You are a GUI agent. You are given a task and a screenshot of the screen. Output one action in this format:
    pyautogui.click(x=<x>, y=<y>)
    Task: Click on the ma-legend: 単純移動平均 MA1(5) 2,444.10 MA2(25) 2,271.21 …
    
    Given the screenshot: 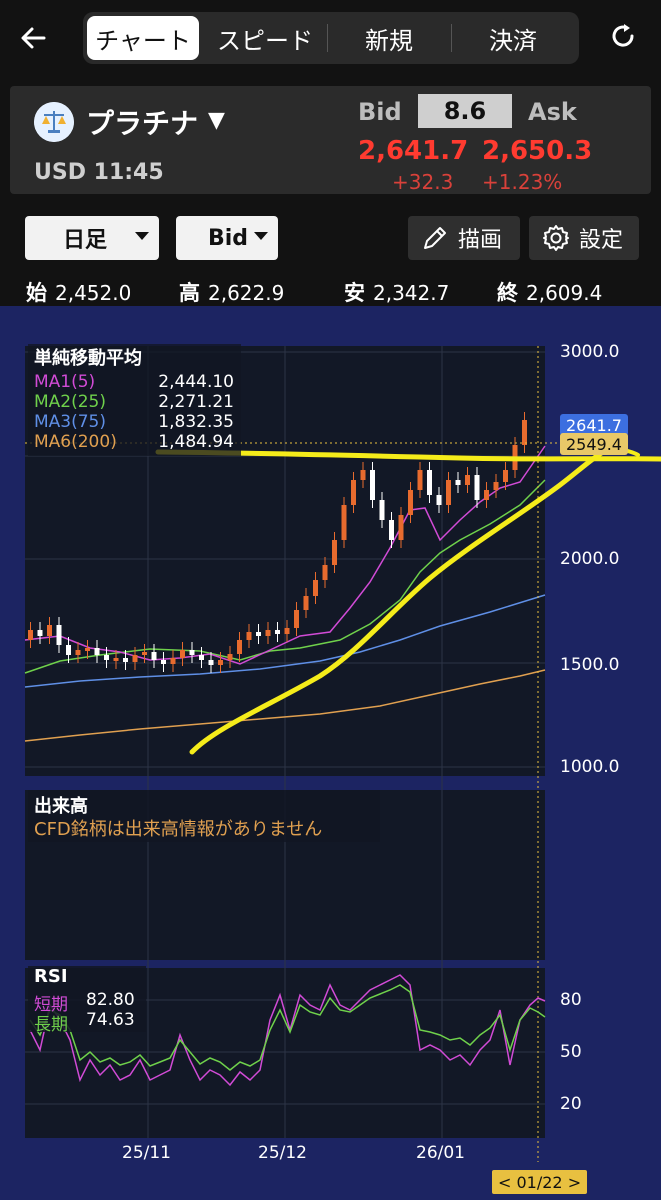 What is the action you would take?
    pyautogui.click(x=134, y=400)
    